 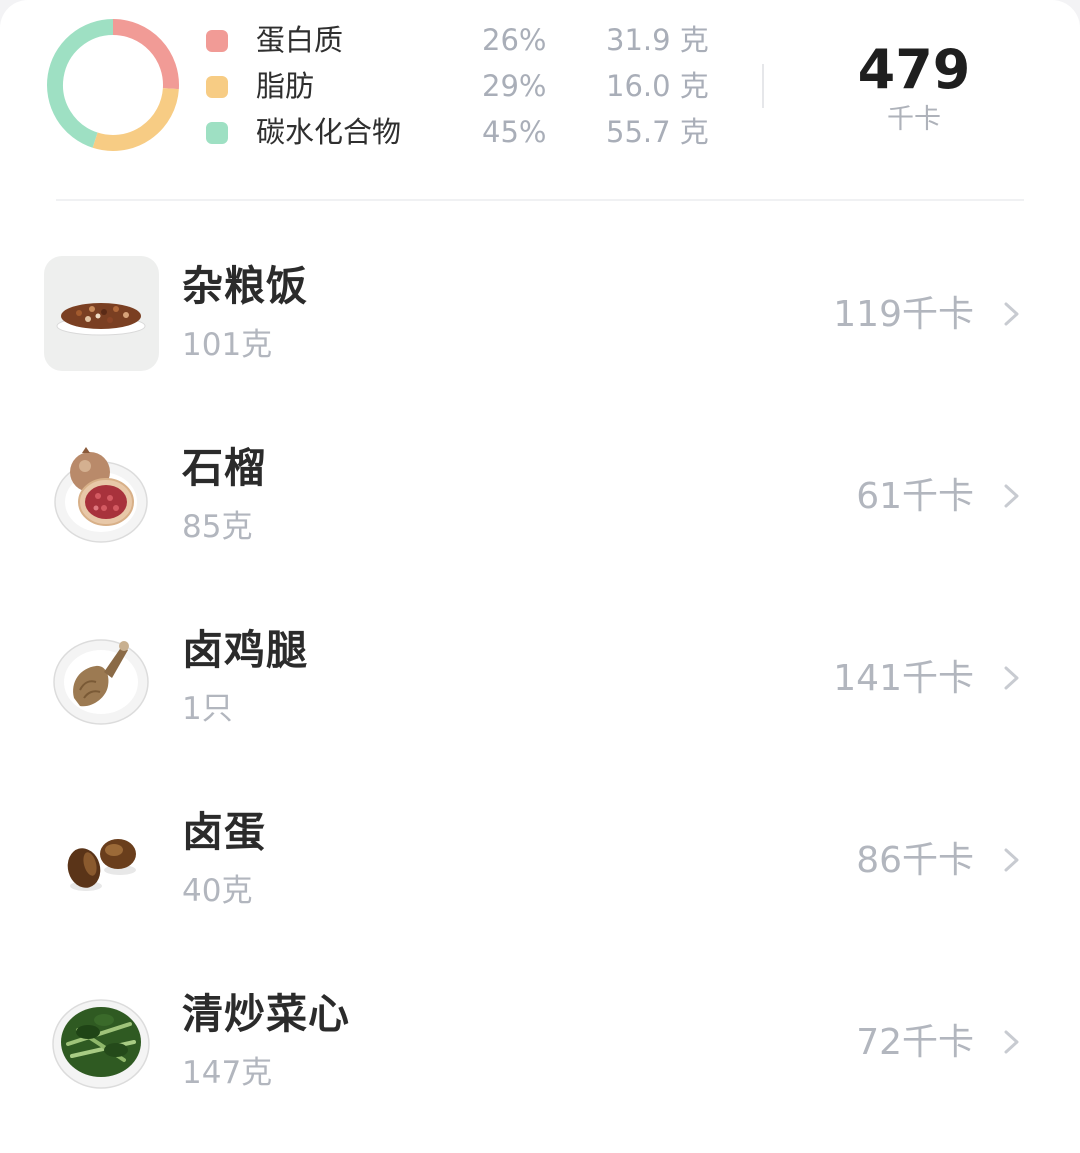 What do you see at coordinates (217, 527) in the screenshot?
I see `food-weight: 85克` at bounding box center [217, 527].